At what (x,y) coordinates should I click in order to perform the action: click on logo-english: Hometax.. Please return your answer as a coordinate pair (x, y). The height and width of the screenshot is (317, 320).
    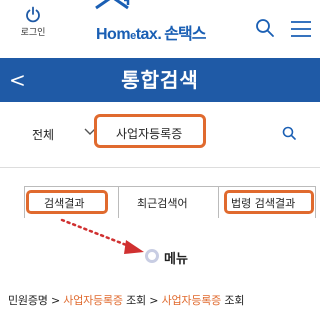
    Looking at the image, I should click on (129, 34).